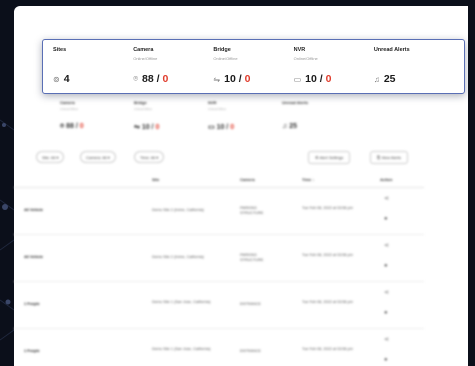 This screenshot has width=475, height=366. I want to click on ghost-stat-bridge: Bridge Online/Offline ⇋ 10 / 0, so click(171, 120).